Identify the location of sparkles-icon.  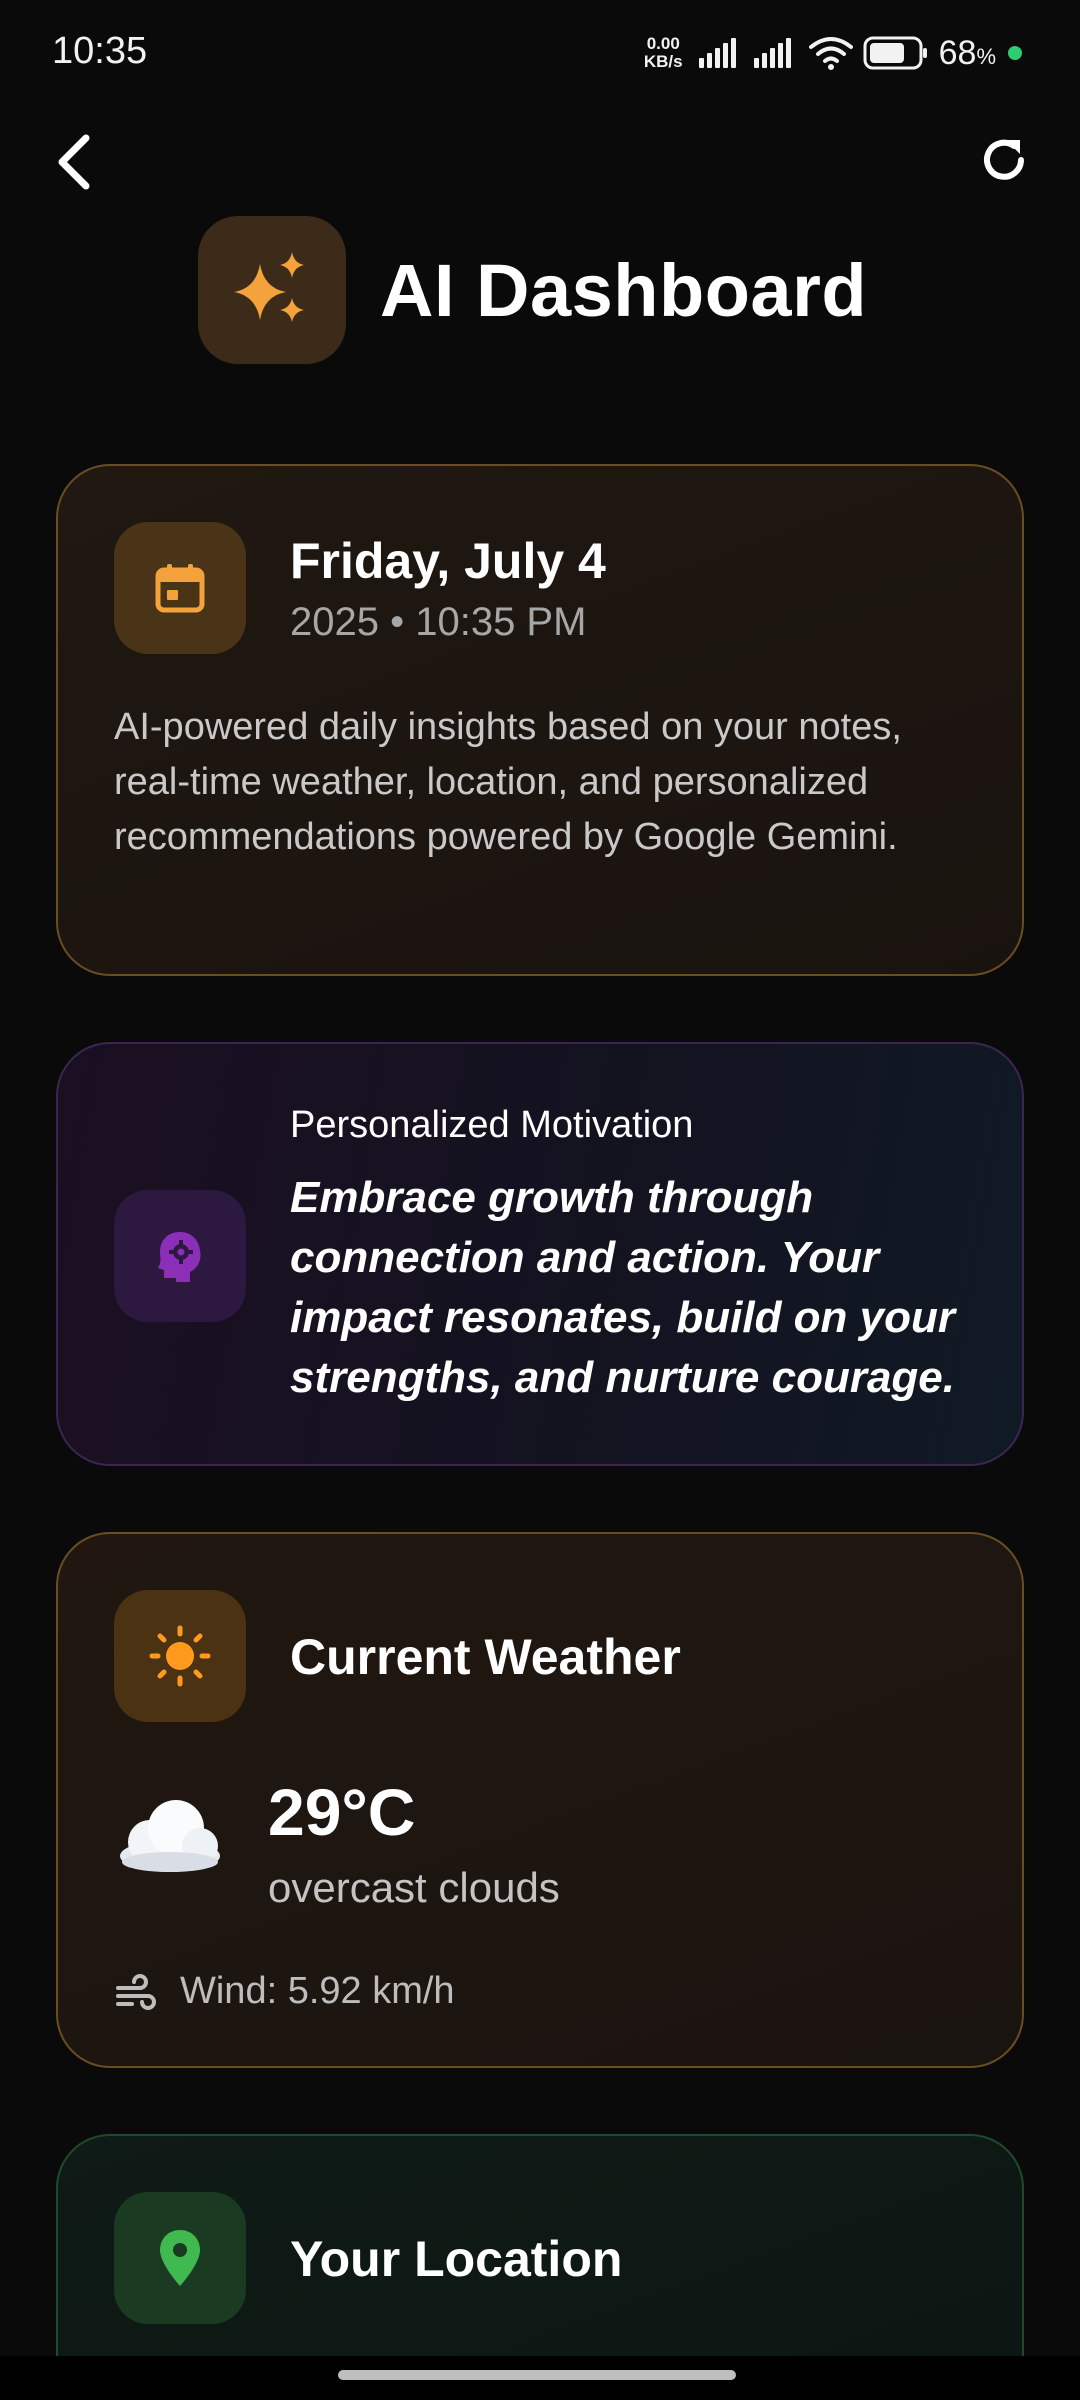
(272, 290).